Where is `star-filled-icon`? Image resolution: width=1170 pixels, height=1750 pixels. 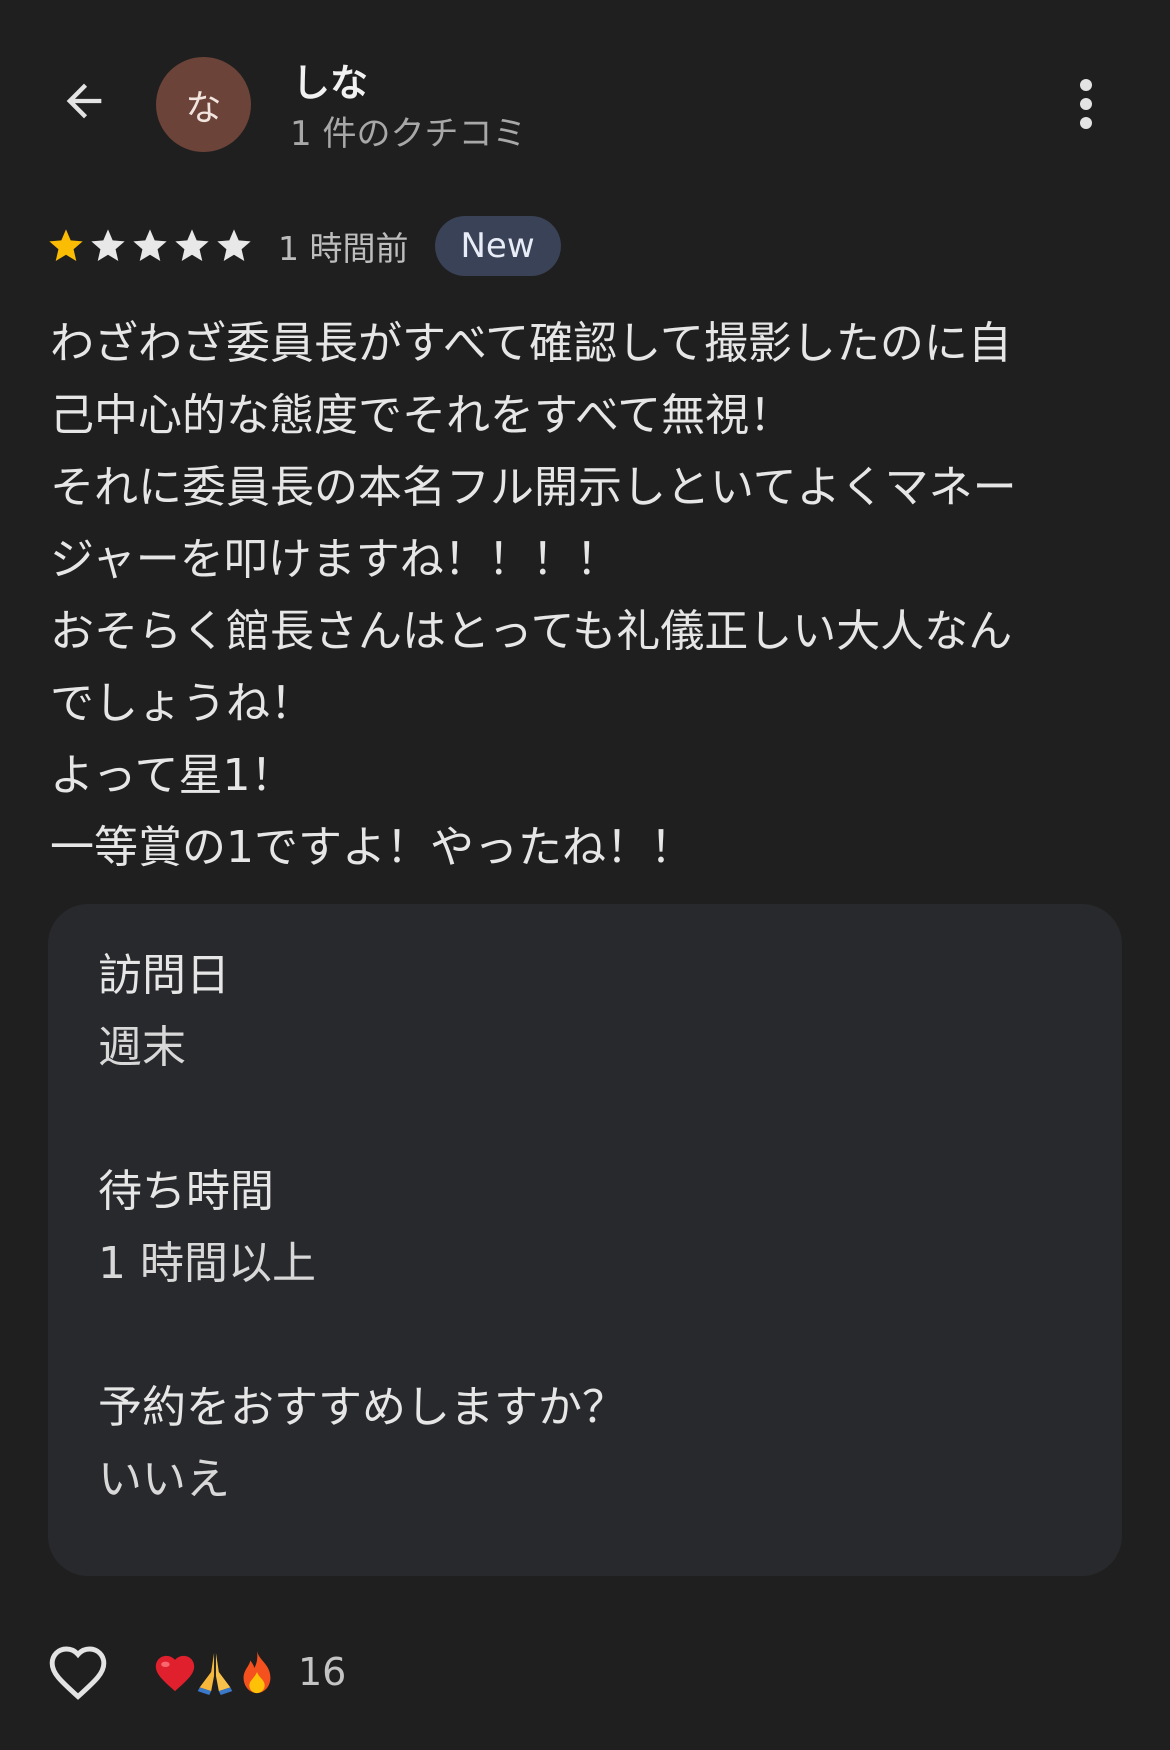 star-filled-icon is located at coordinates (66, 245).